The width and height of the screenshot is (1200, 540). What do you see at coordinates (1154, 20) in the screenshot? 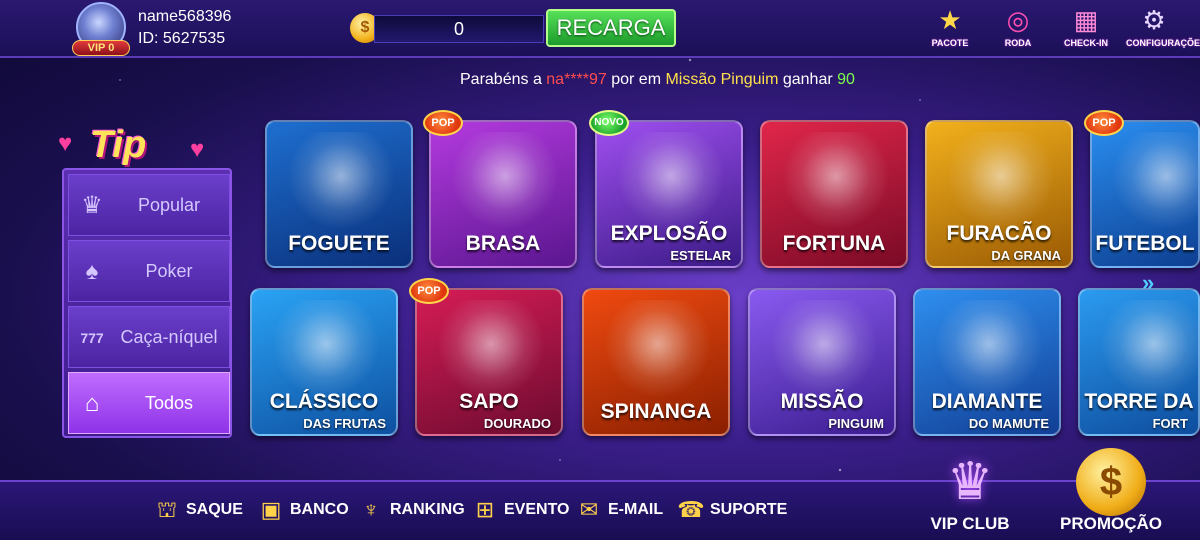
I see `gear-icon: ⚙` at bounding box center [1154, 20].